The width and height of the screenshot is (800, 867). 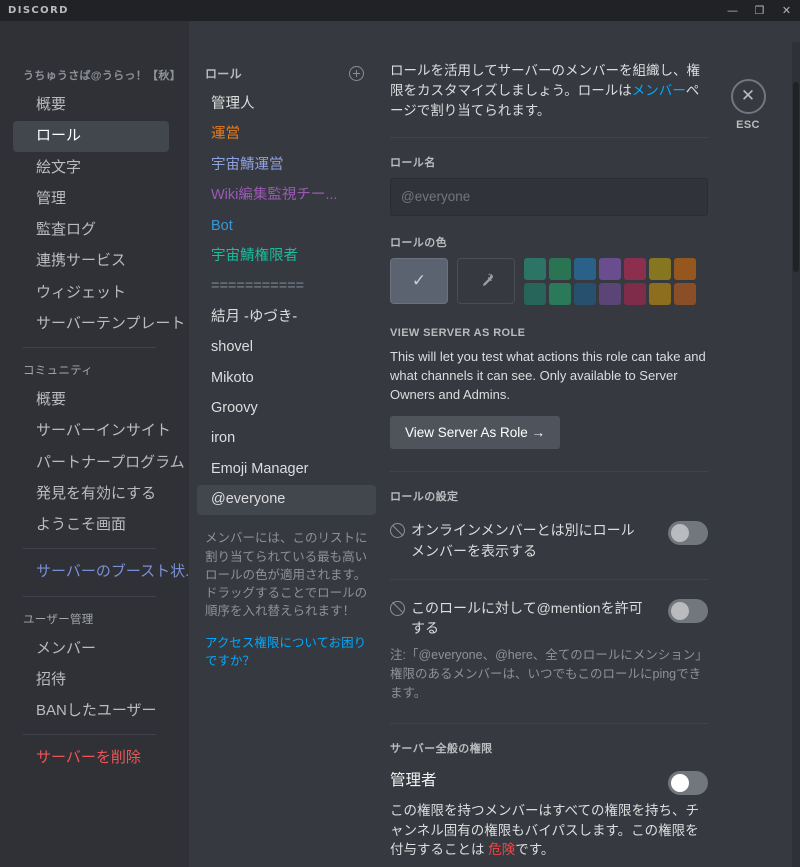 I want to click on permission-row: 管理者, so click(x=549, y=782).